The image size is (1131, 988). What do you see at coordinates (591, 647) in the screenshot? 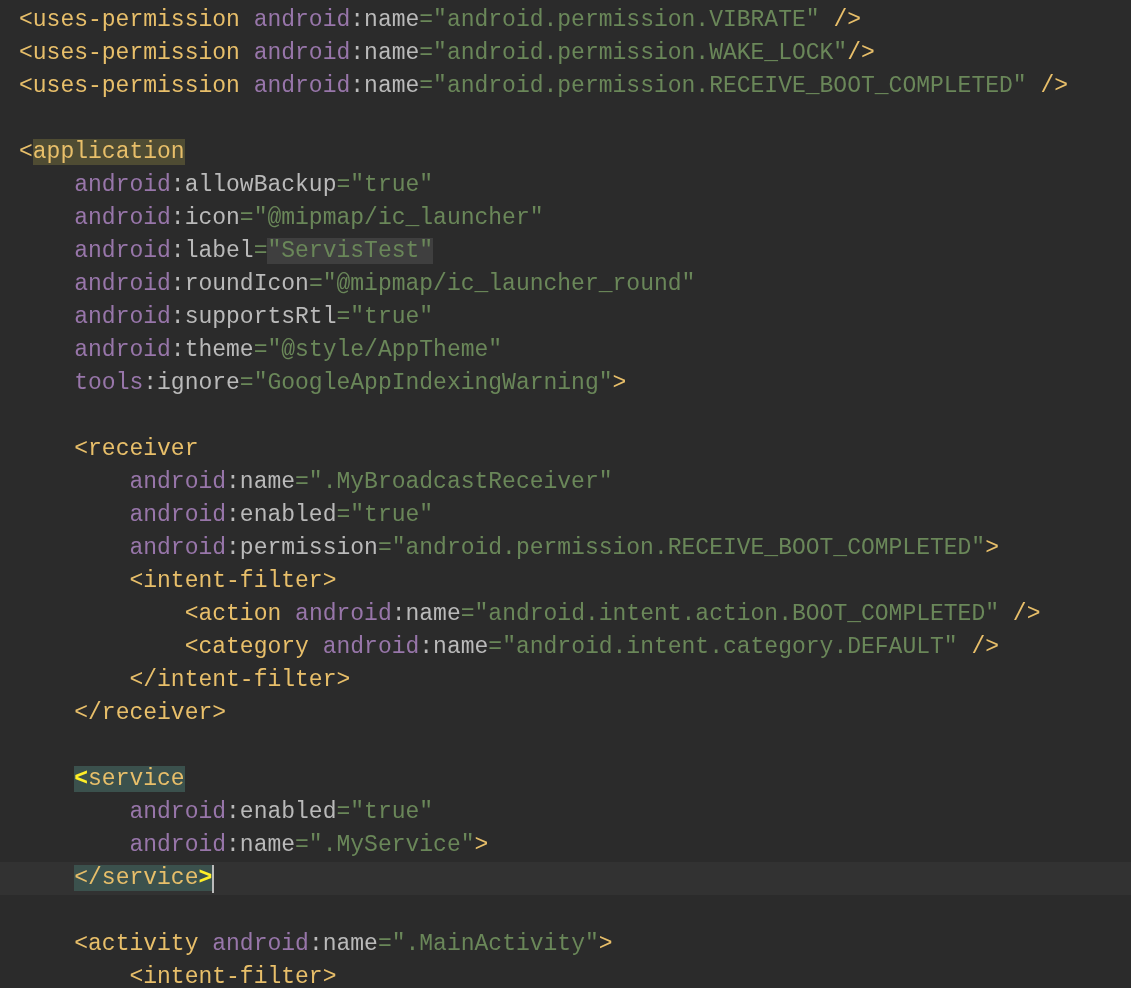
I see `code-line: <category android:name="android.intent.category.DEFAULT" />` at bounding box center [591, 647].